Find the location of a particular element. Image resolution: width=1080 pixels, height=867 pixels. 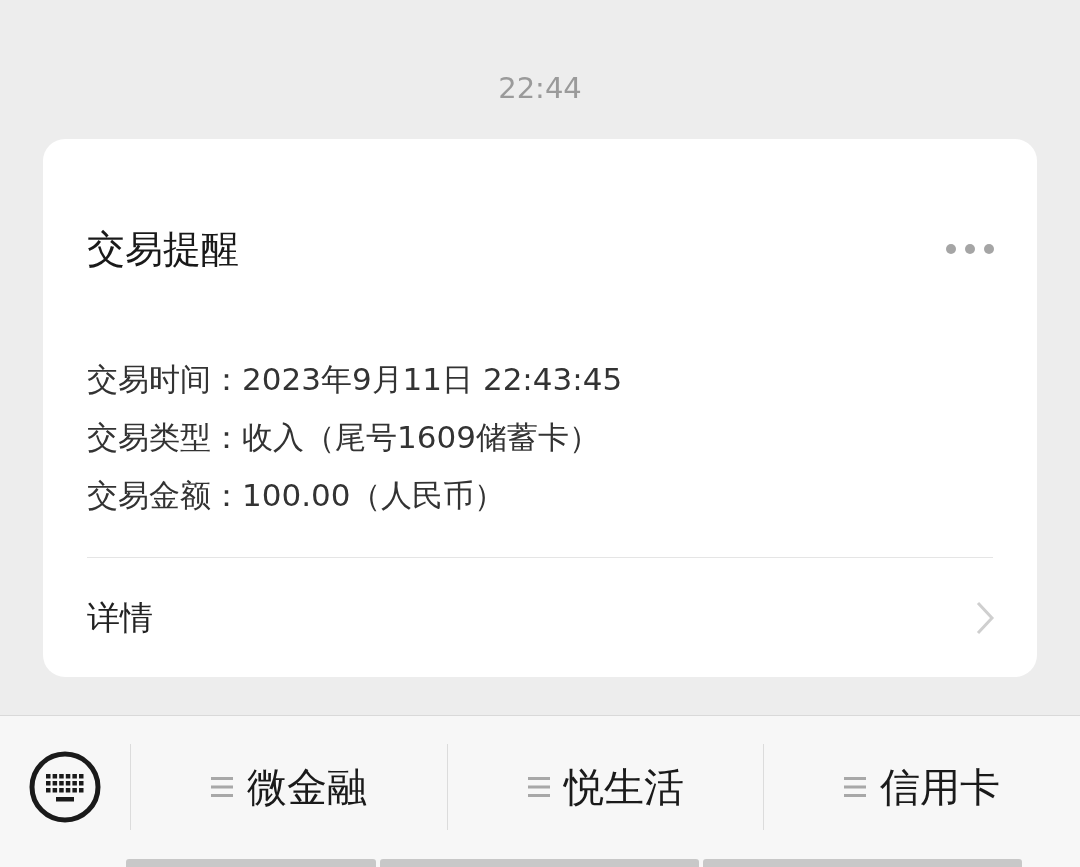

transaction-detail: 交易类型：收入（尾号1609储蓄卡） is located at coordinates (344, 437).